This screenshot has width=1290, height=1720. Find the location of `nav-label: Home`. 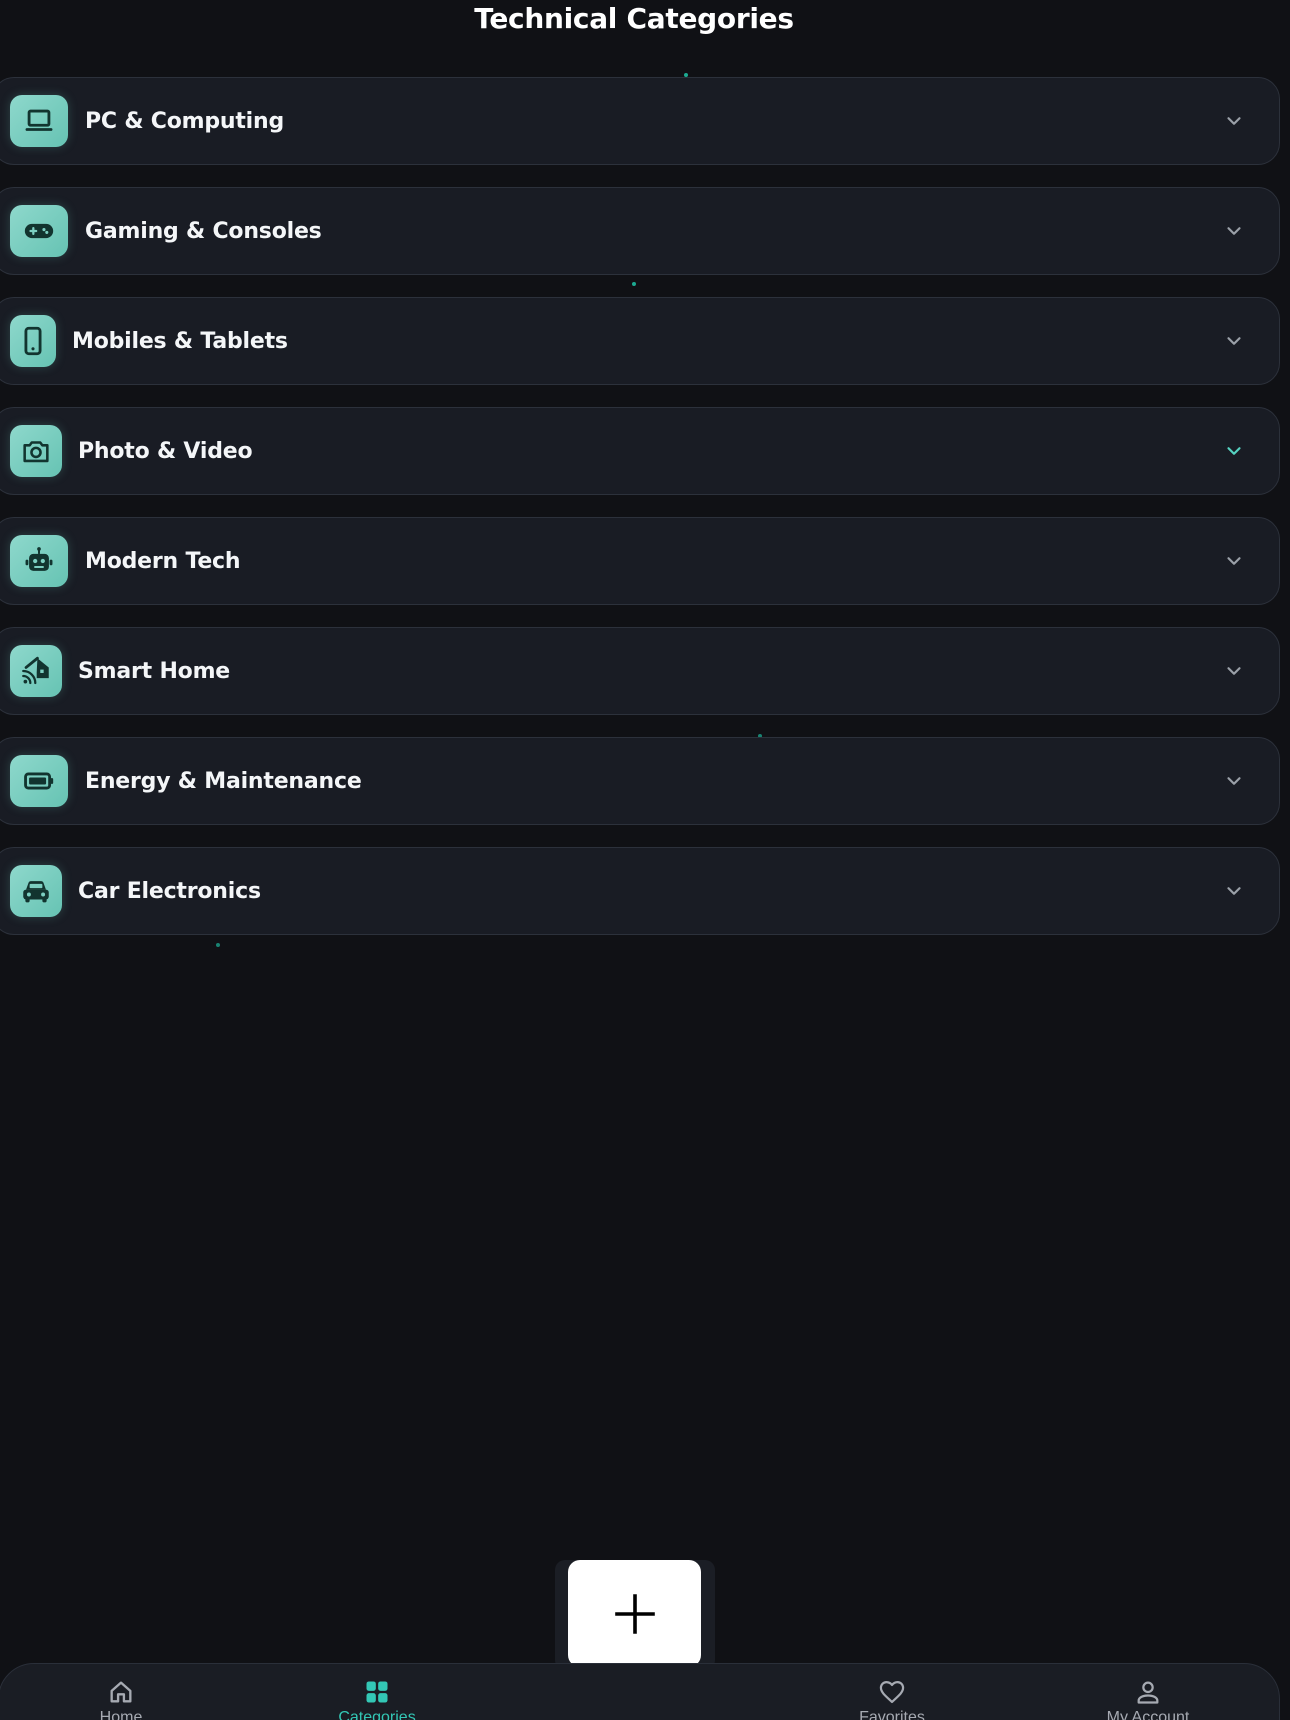

nav-label: Home is located at coordinates (121, 1714).